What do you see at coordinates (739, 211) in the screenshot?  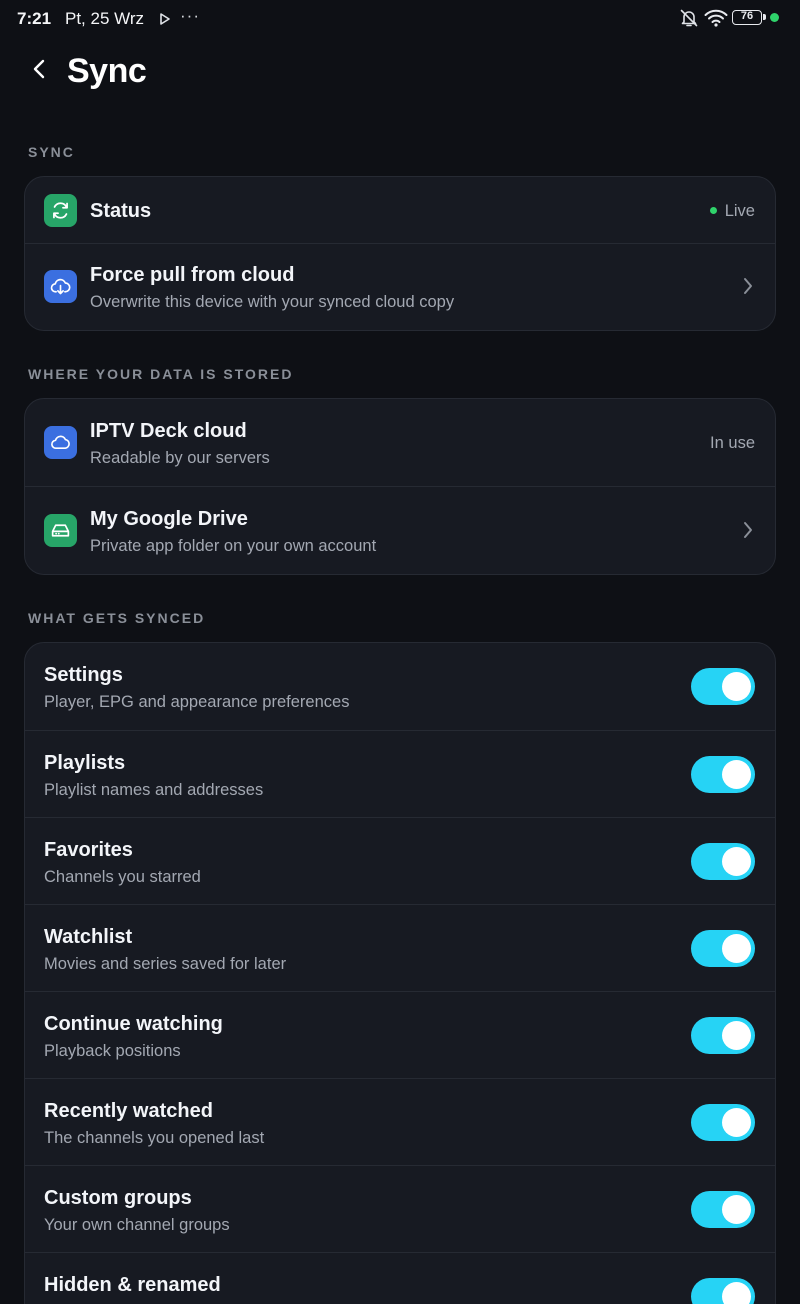 I see `status-value: Live` at bounding box center [739, 211].